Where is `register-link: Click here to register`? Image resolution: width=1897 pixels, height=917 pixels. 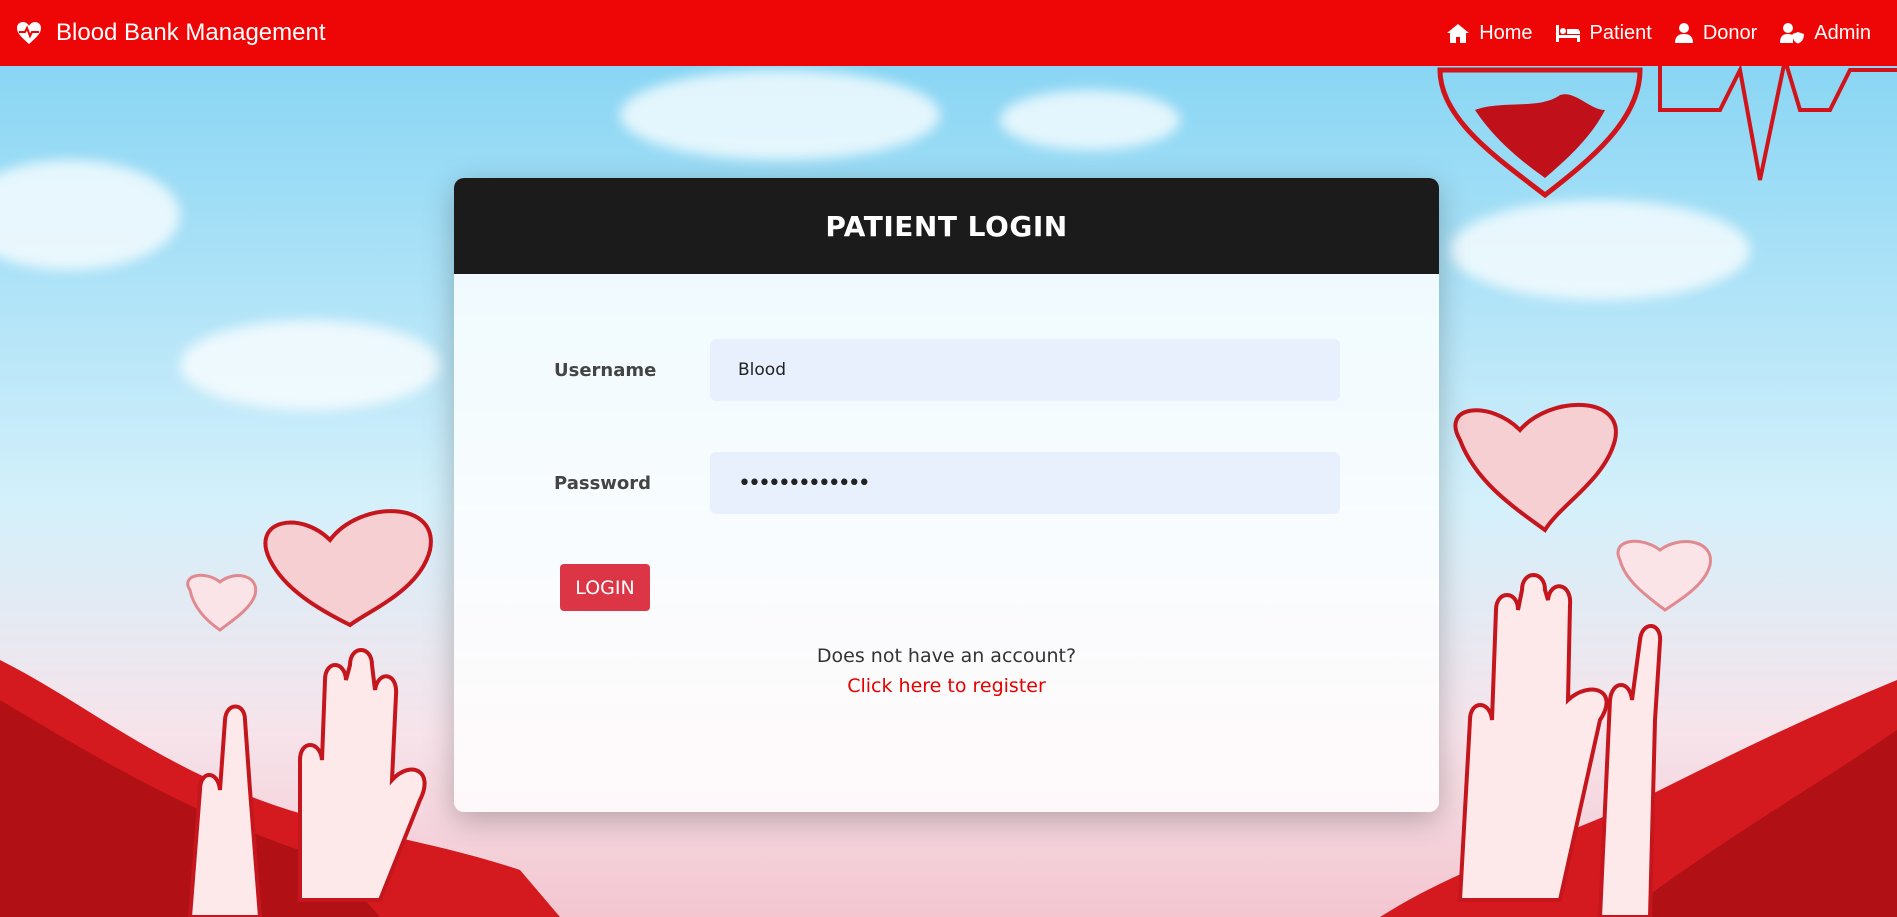 register-link: Click here to register is located at coordinates (946, 686).